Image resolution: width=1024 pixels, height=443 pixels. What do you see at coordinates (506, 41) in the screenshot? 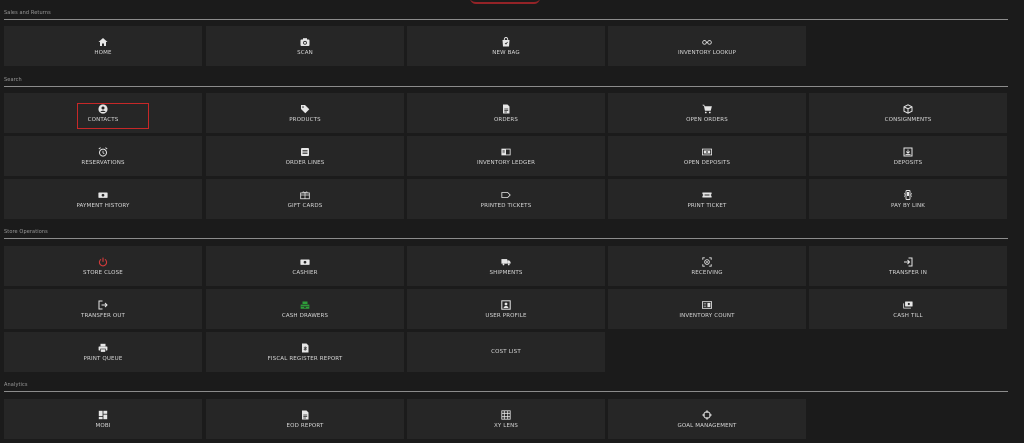
I see `bag-icon` at bounding box center [506, 41].